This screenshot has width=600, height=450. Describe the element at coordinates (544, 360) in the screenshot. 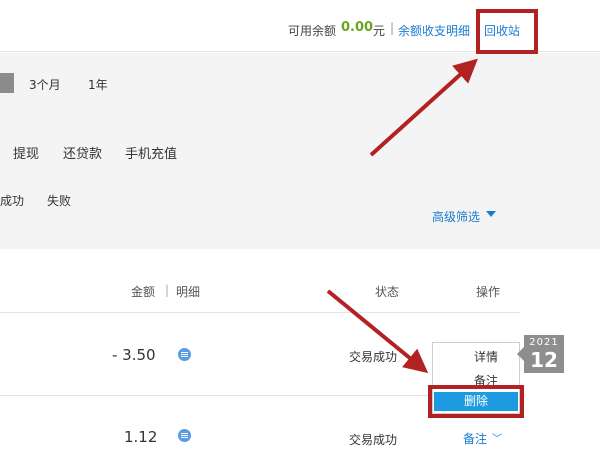

I see `calendar-month: 12` at that location.